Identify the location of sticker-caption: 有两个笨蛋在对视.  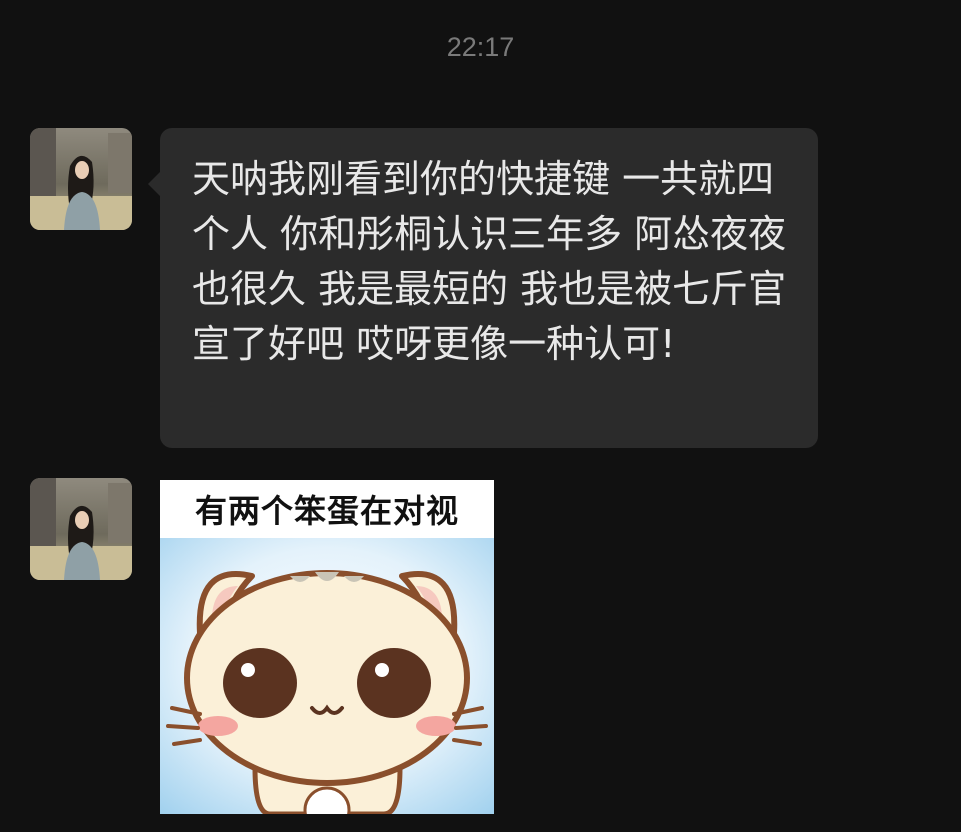
(326, 511).